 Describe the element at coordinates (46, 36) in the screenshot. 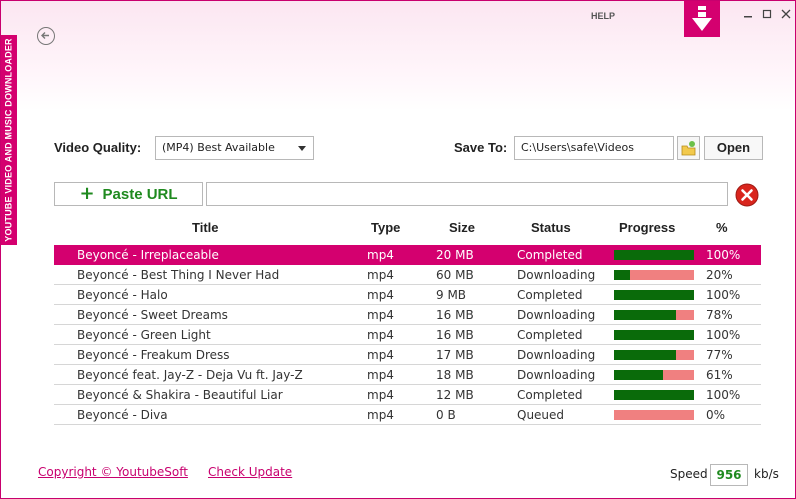

I see `back-arrow-icon` at that location.